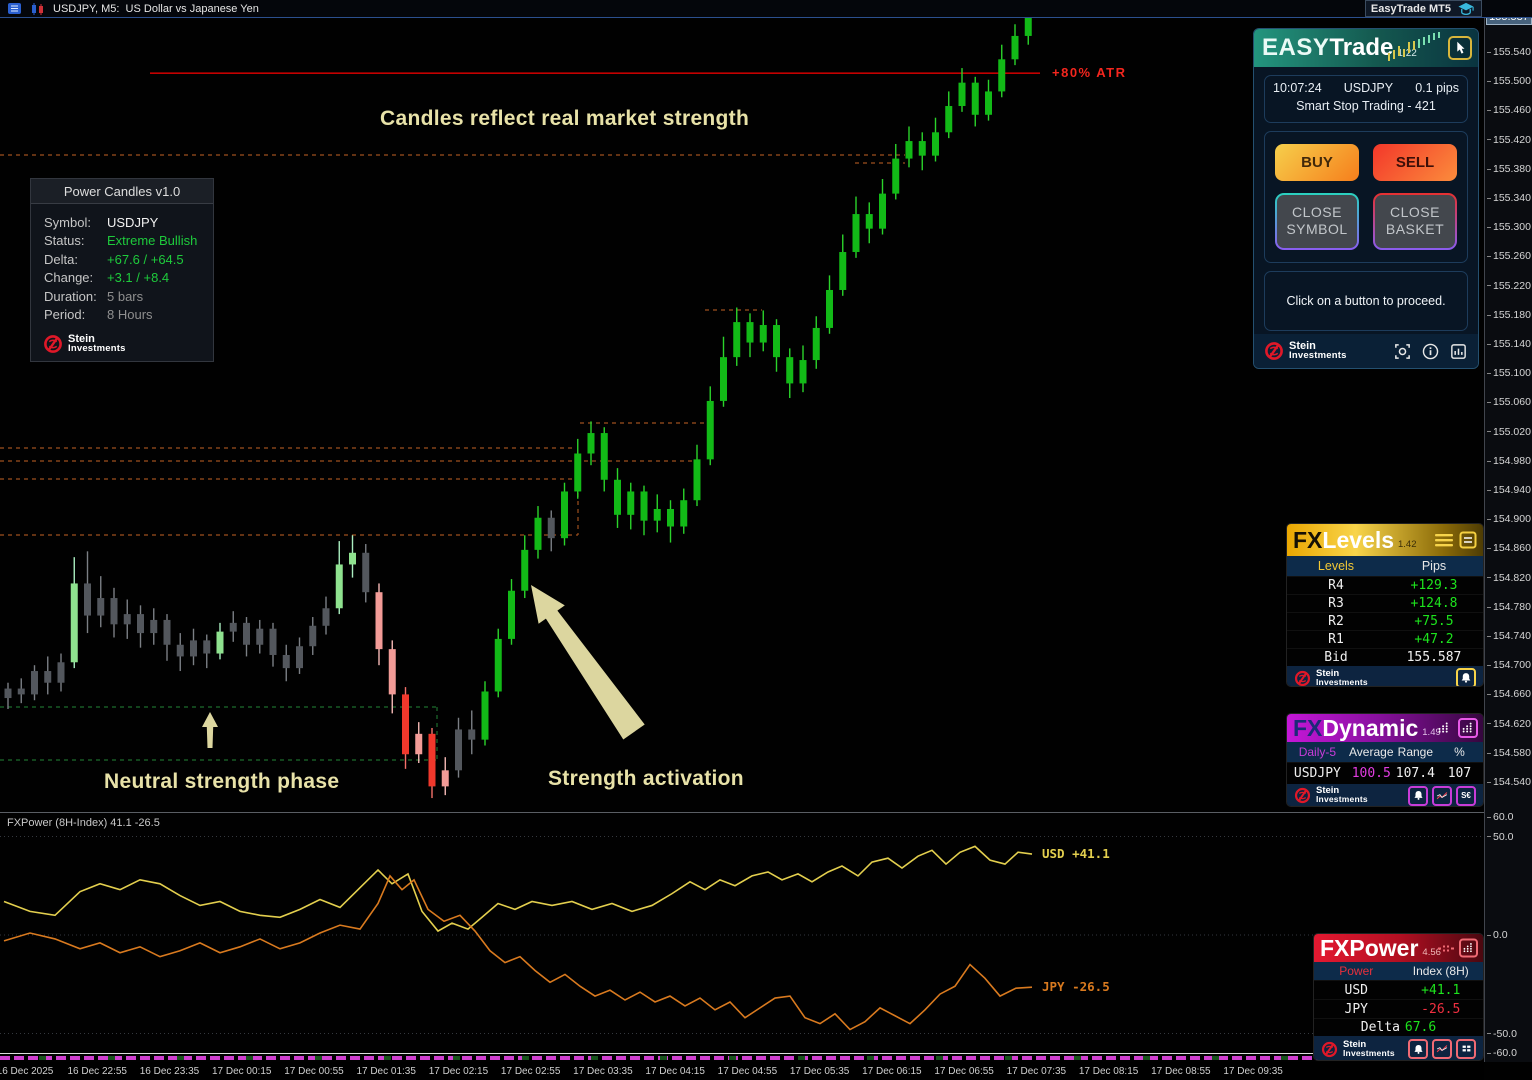 This screenshot has height=1080, width=1532. What do you see at coordinates (1317, 752) in the screenshot?
I see `col-daily5: Daily-5` at bounding box center [1317, 752].